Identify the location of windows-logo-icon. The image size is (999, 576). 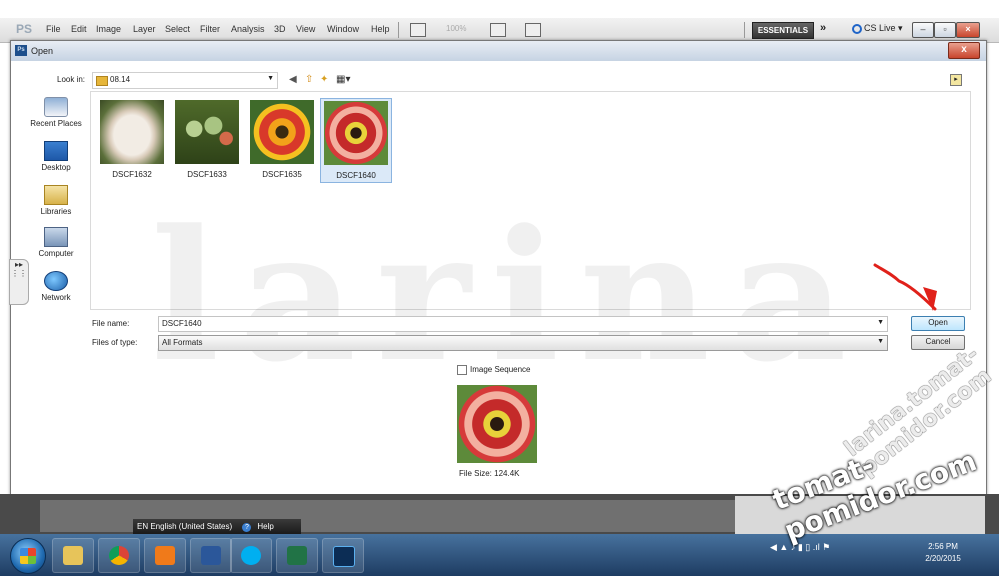
(28, 556).